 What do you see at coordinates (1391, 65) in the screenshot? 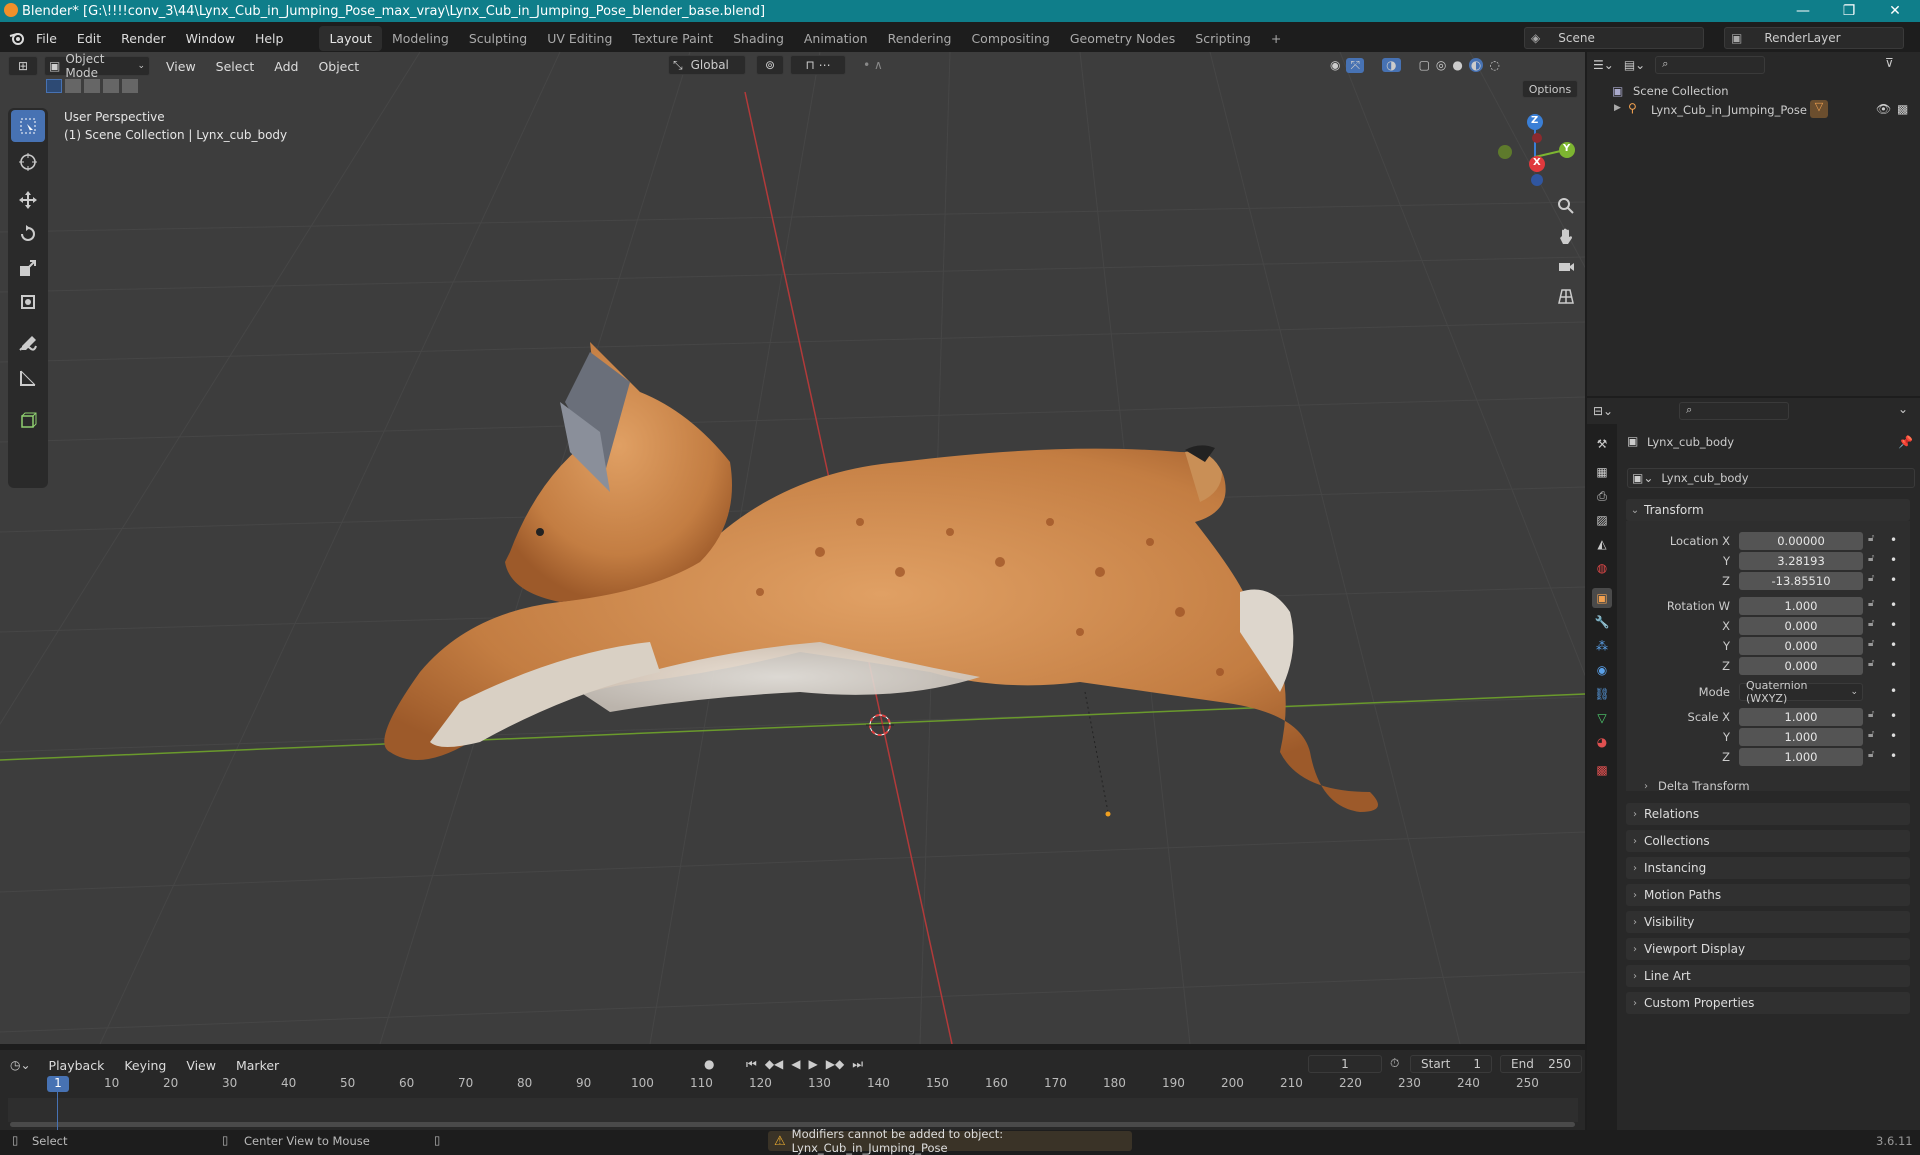
I see `overlay-toggle-icon: ◑` at bounding box center [1391, 65].